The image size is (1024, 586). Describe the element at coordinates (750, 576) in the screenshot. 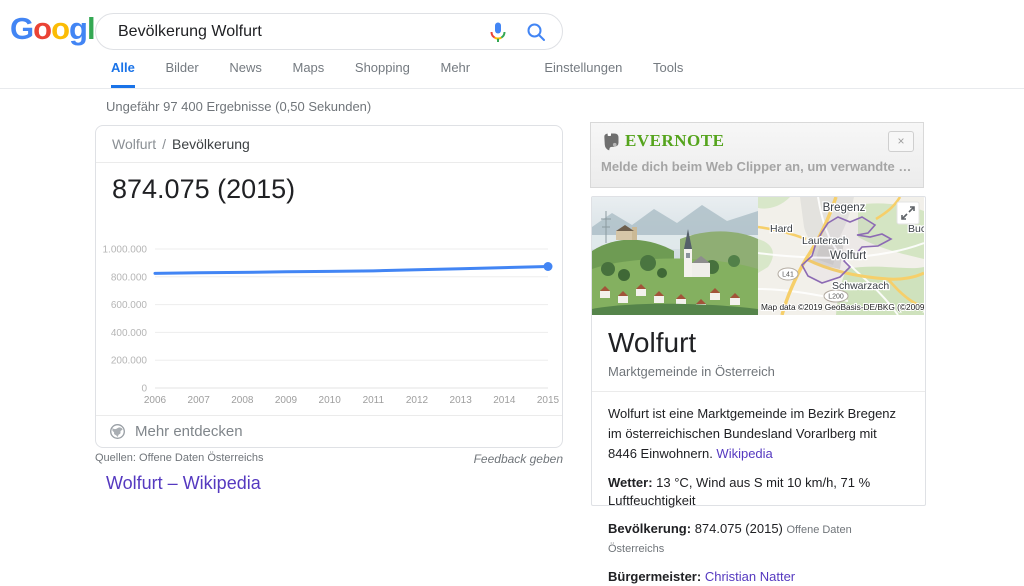

I see `mayor-link: Christian Natter` at that location.